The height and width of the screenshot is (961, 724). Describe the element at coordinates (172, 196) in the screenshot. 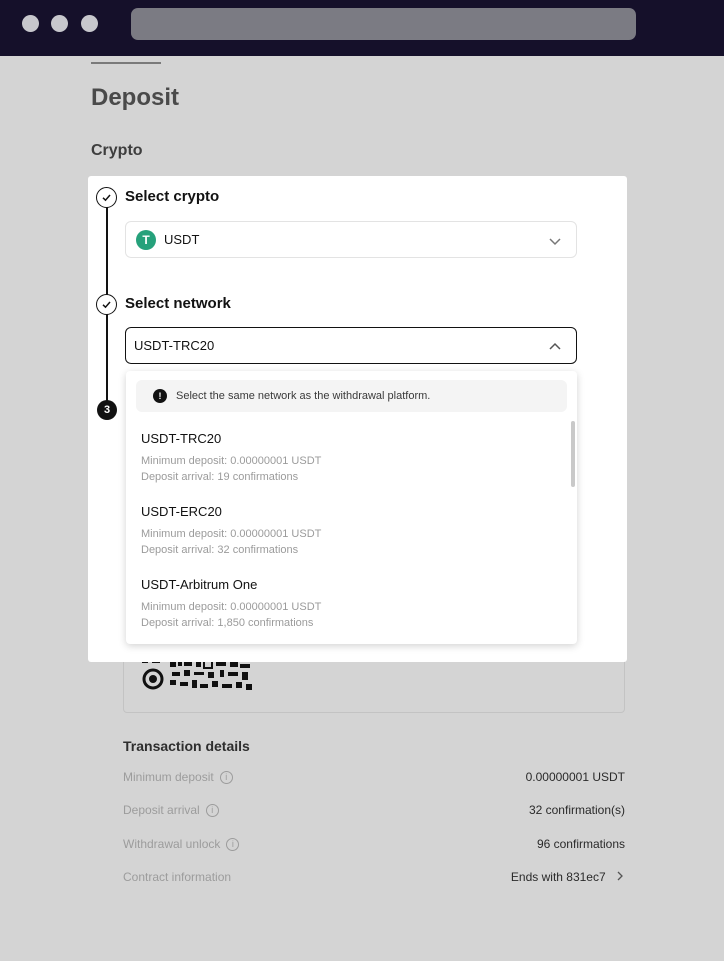

I see `step1-label: Select crypto` at that location.